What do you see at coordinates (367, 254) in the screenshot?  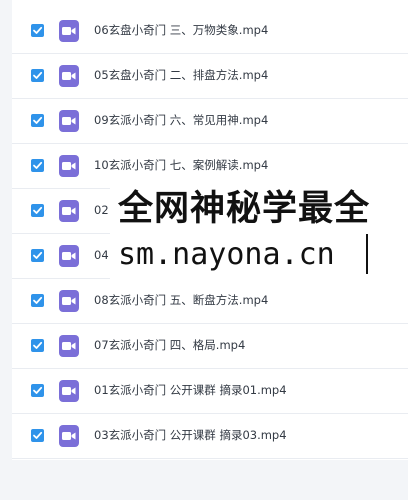 I see `text-cursor` at bounding box center [367, 254].